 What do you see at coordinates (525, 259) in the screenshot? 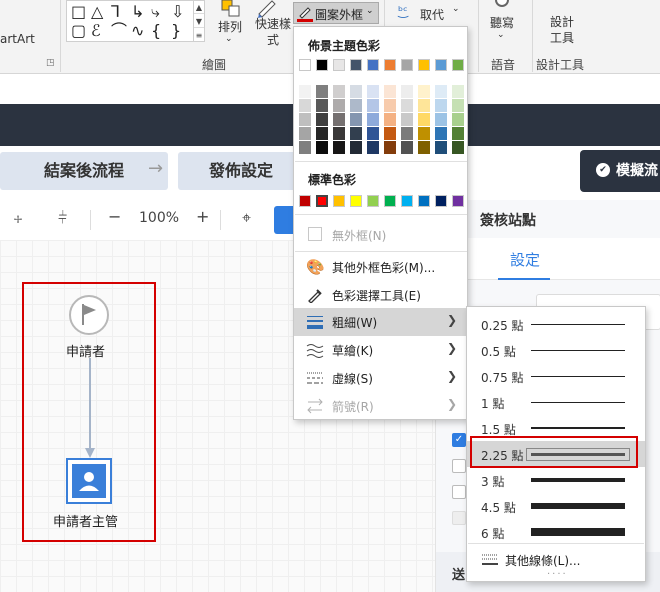
I see `tab-settings: 設定` at bounding box center [525, 259].